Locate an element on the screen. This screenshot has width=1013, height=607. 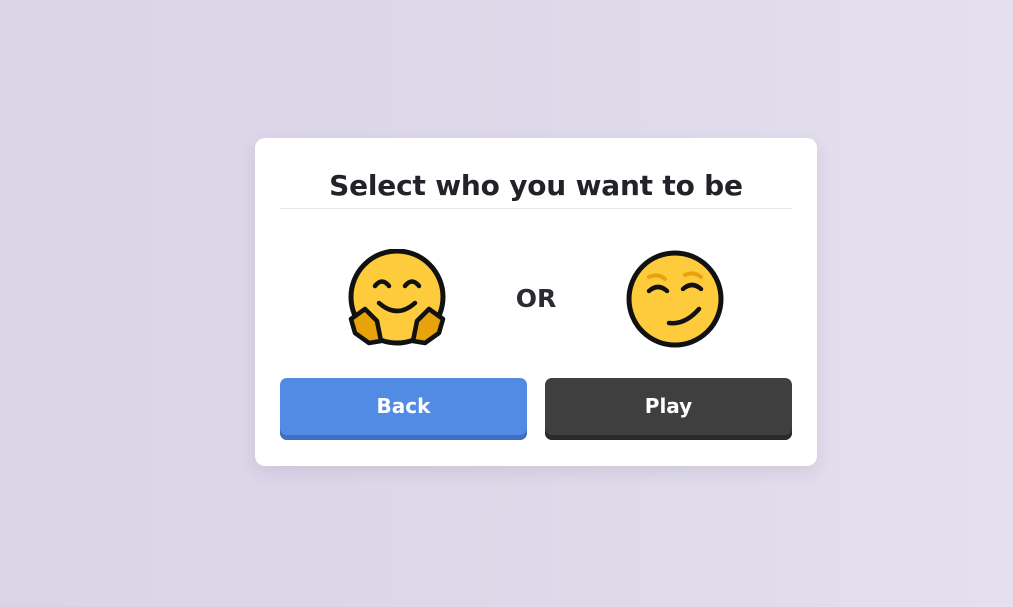
hugging-face-emoji-icon is located at coordinates (397, 297).